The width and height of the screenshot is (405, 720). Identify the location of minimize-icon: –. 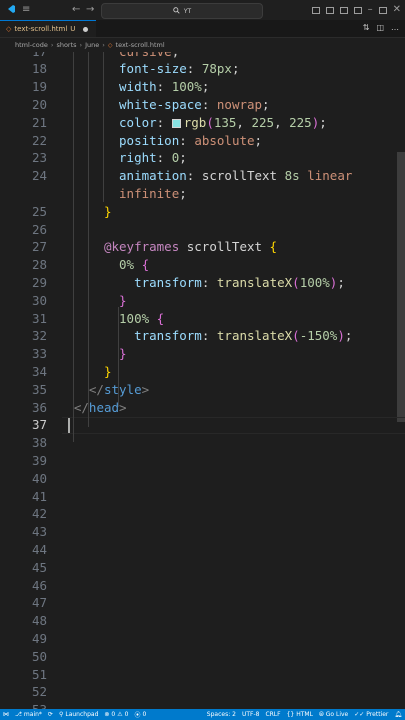
(370, 10).